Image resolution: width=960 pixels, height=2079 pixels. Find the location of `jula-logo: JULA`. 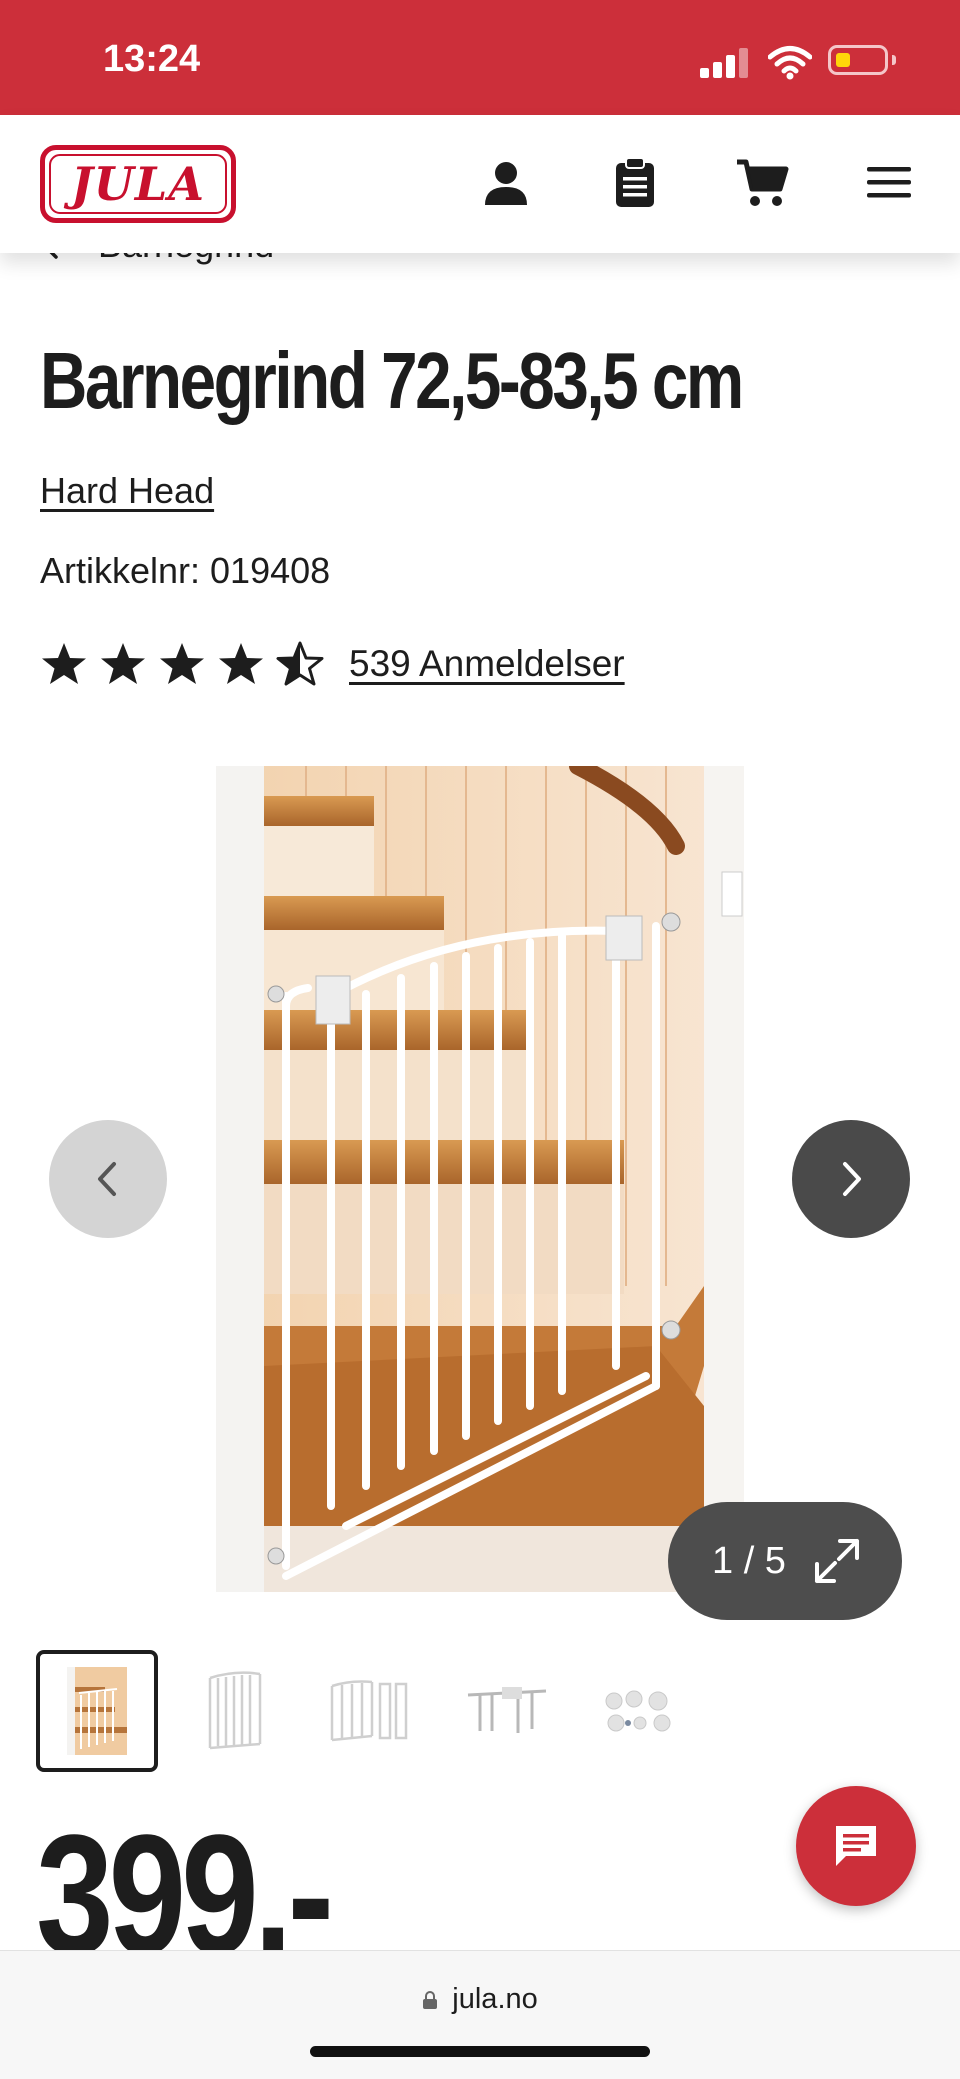

jula-logo: JULA is located at coordinates (138, 184).